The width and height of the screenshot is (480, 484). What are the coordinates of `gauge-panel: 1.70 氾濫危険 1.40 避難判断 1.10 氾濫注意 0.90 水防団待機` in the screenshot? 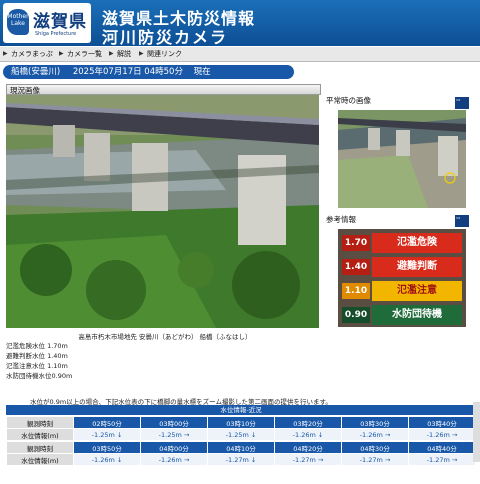 It's located at (402, 278).